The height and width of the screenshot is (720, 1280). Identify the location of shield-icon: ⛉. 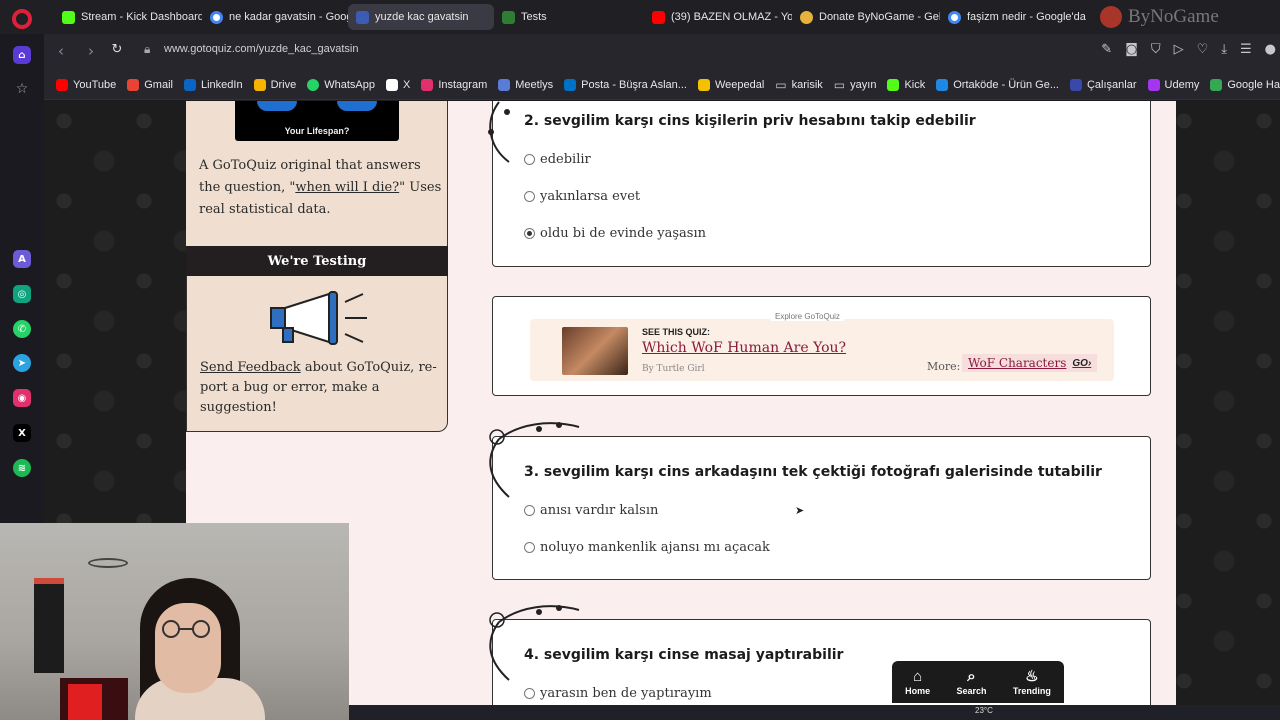
(1156, 49).